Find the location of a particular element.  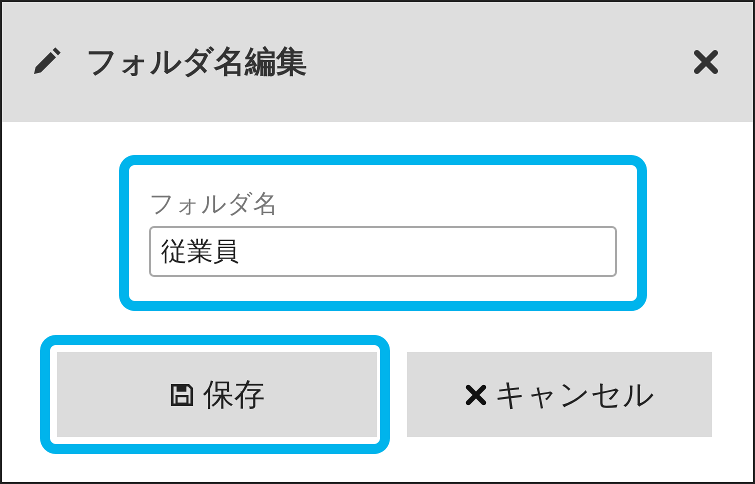

dialog-title: フォルダ名編集 is located at coordinates (197, 62).